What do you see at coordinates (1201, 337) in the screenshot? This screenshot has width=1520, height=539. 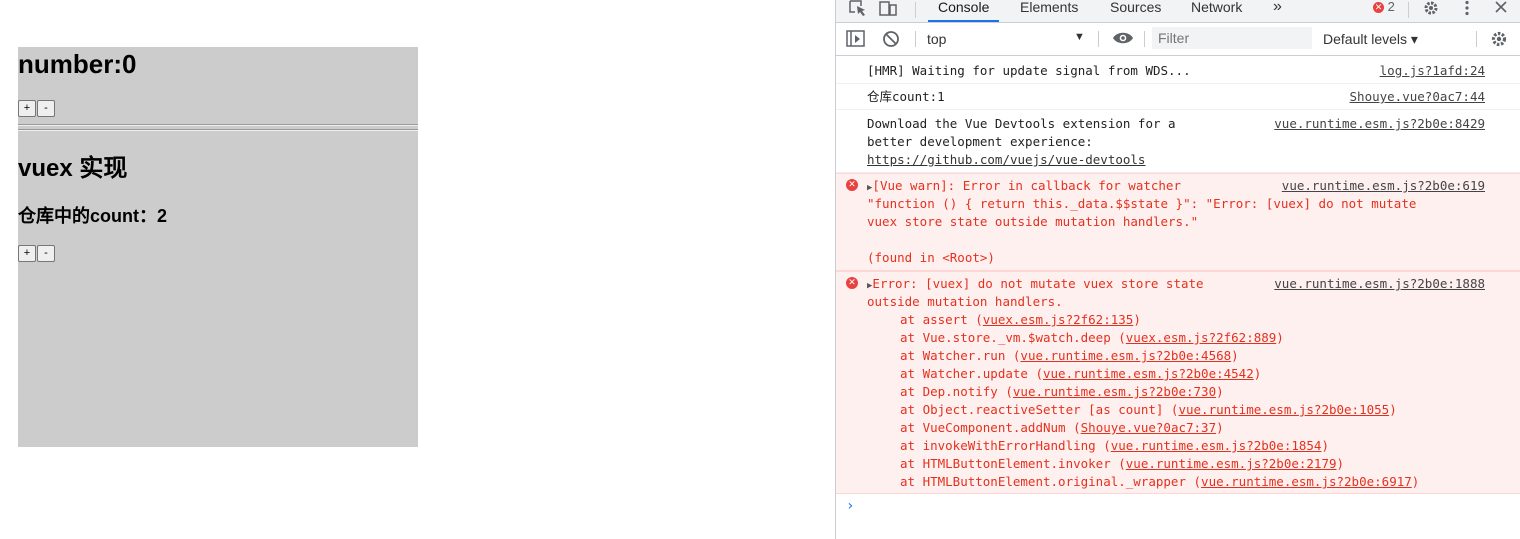 I see `stack-frame-link: vuex.esm.js?2f62:889` at bounding box center [1201, 337].